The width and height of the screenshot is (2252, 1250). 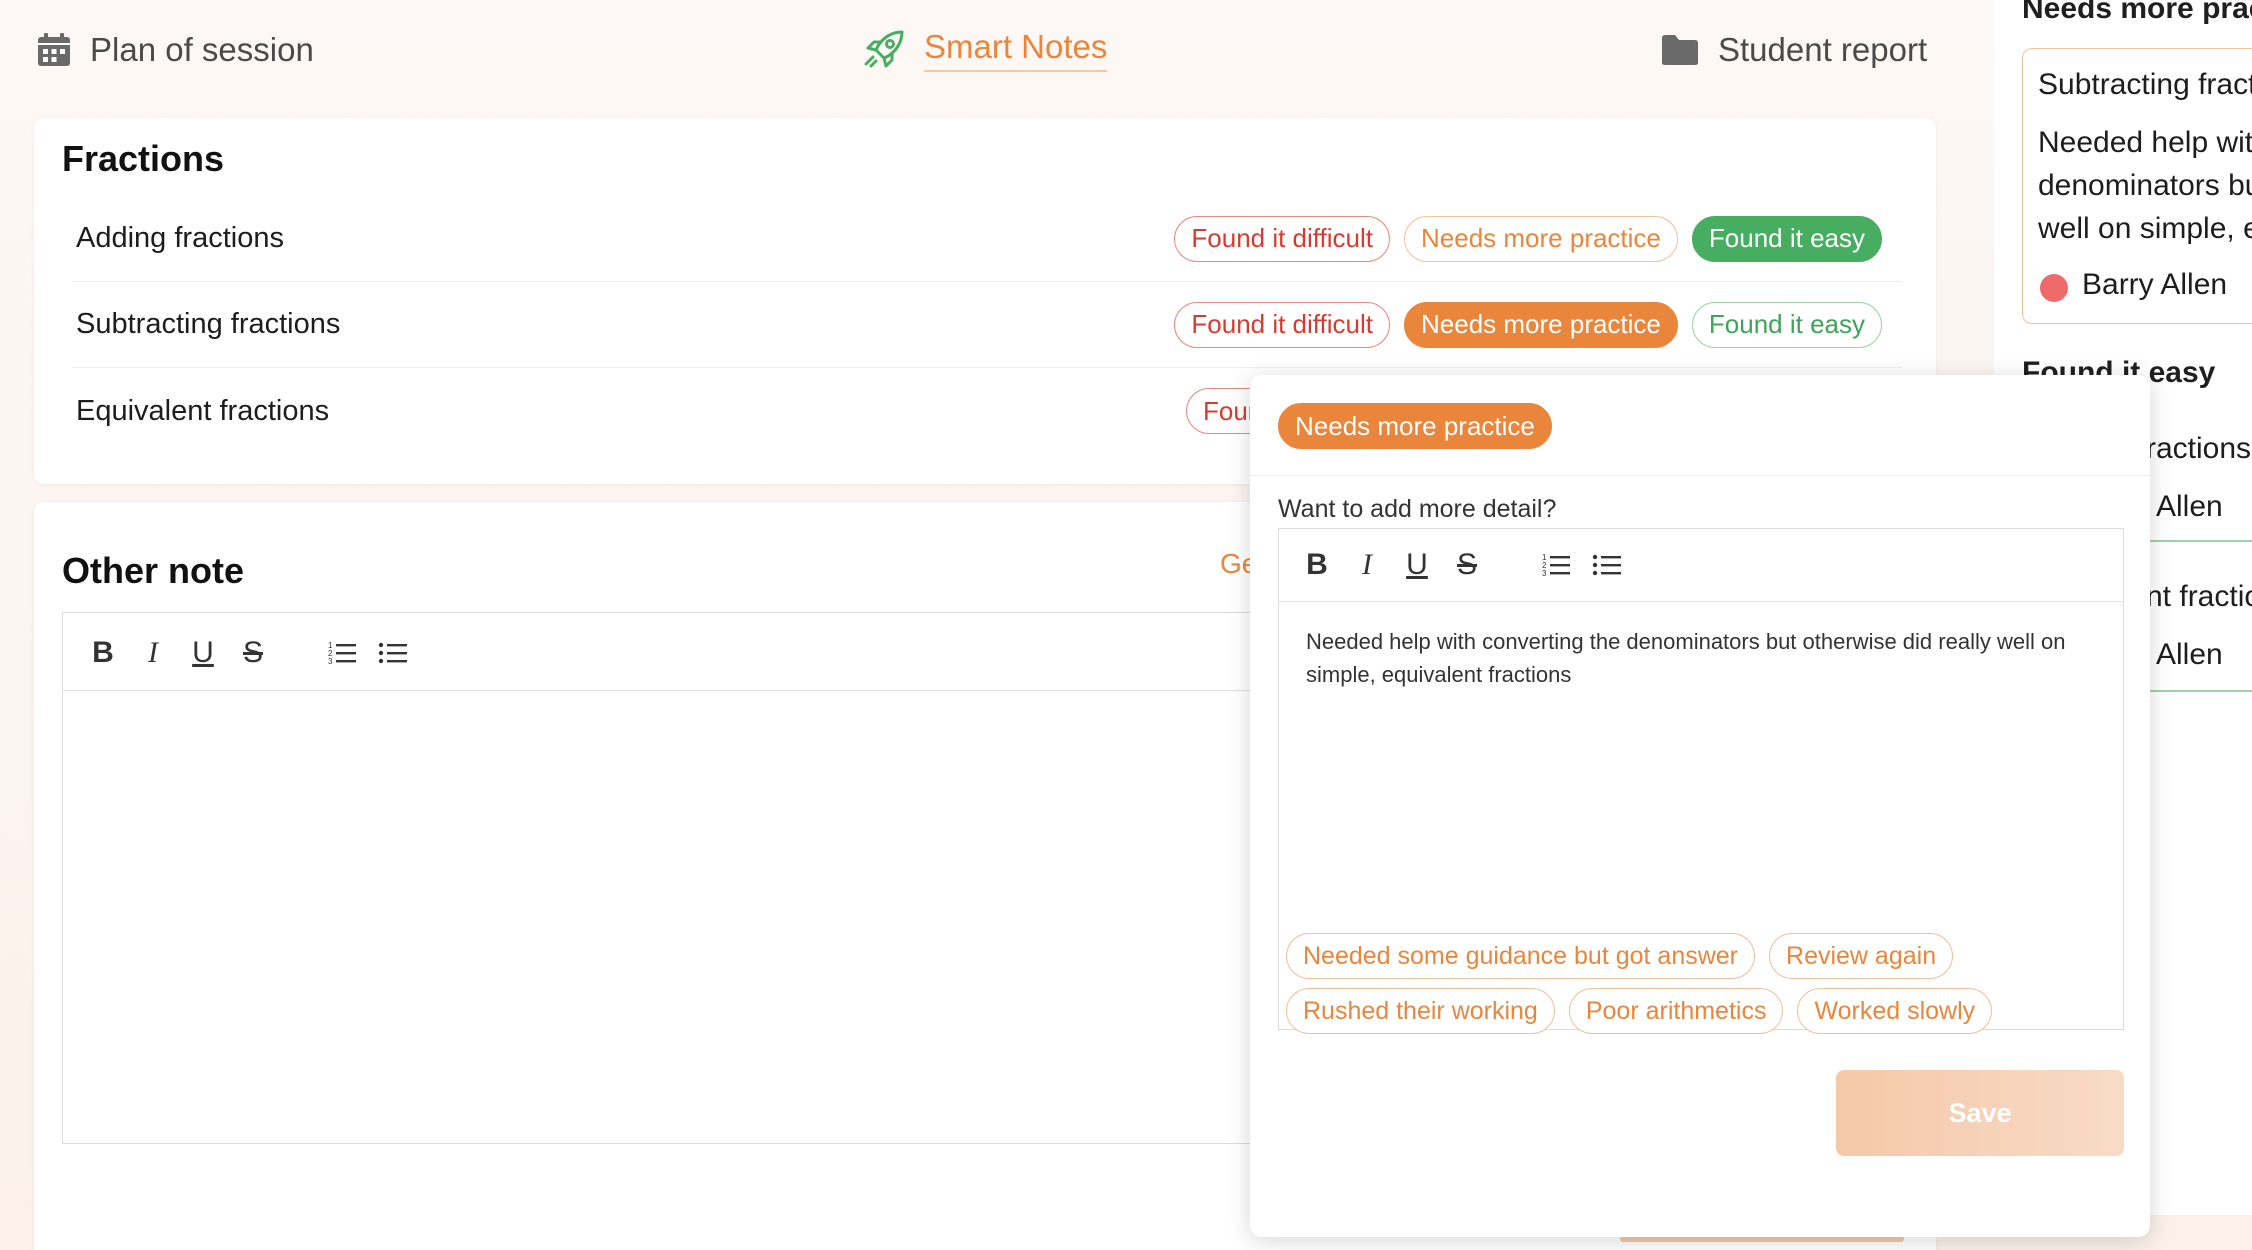 I want to click on save-button: Save, so click(x=1980, y=1113).